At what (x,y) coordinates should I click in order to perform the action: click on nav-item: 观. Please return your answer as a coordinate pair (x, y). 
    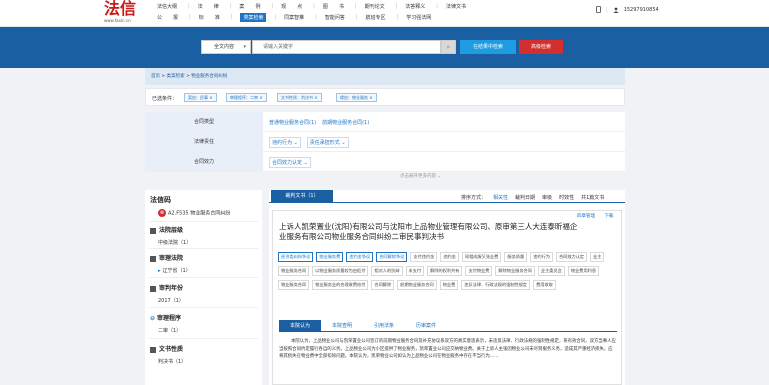
    Looking at the image, I should click on (283, 6).